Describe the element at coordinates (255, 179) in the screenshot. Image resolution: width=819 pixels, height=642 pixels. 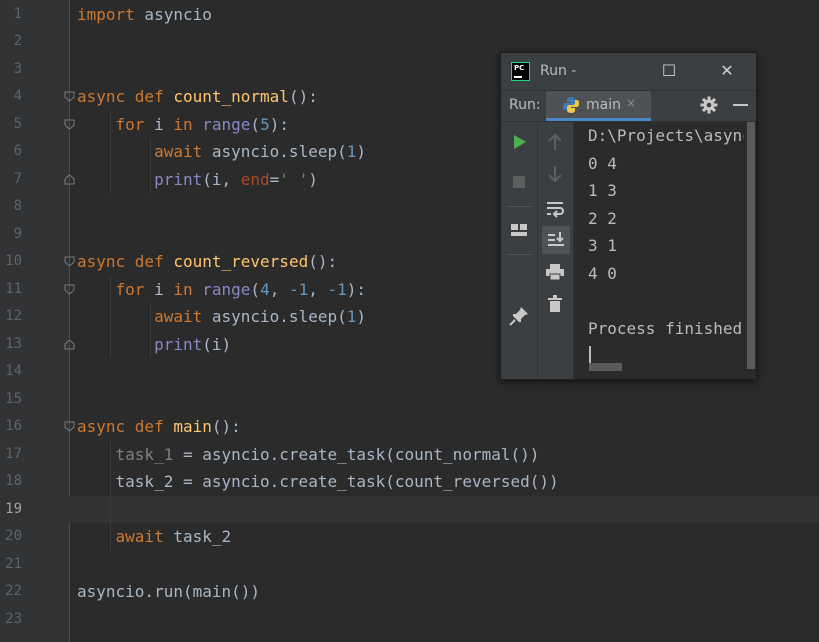
I see `code-token: end` at that location.